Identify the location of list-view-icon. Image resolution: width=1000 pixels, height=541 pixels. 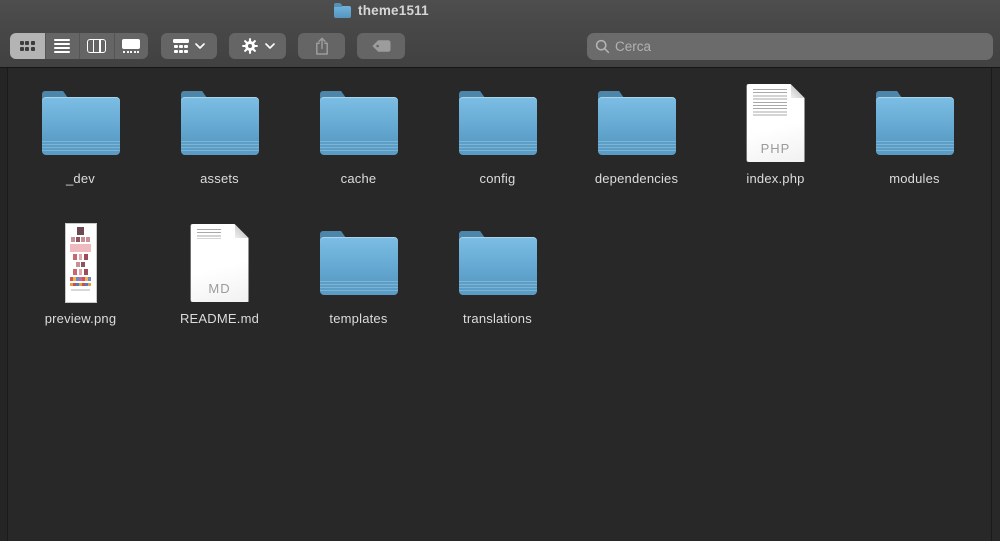
(62, 46).